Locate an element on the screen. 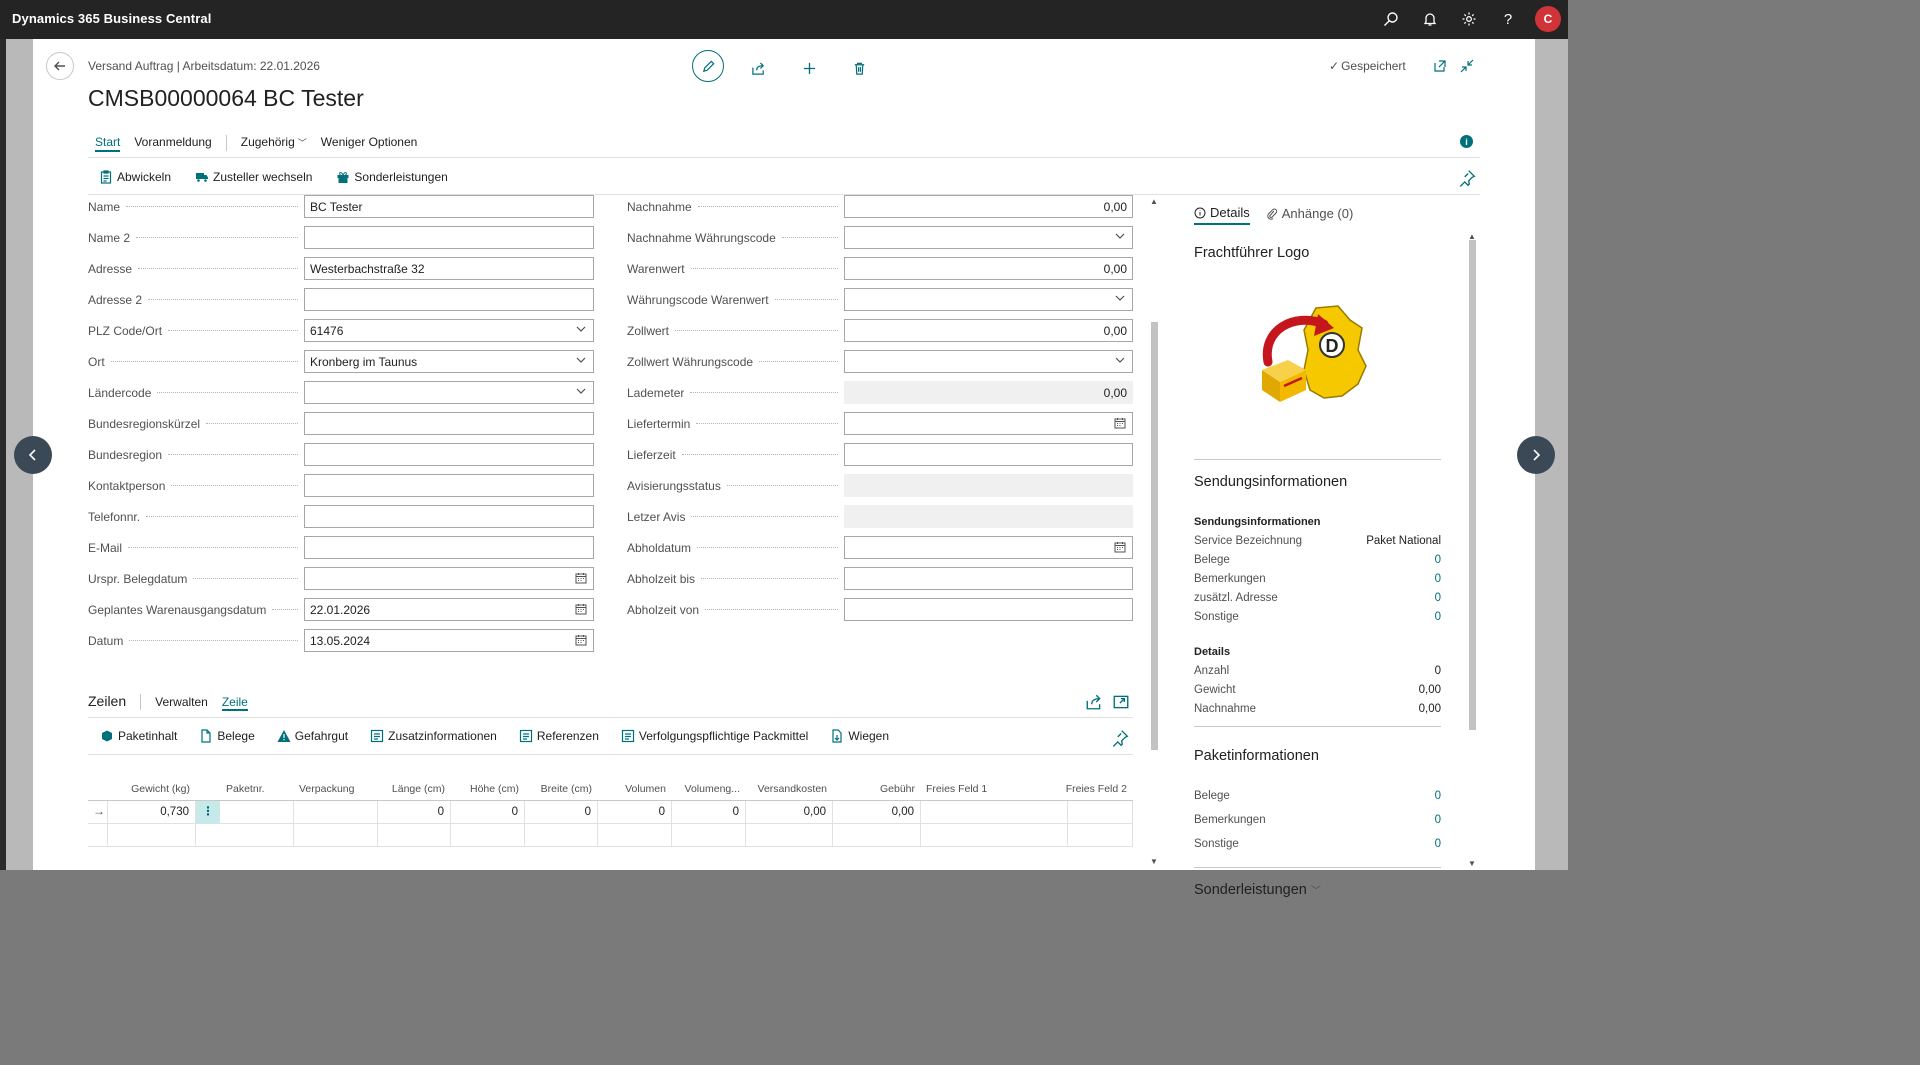 This screenshot has width=1920, height=1065. field-input-plz-code-ort: 61476 is located at coordinates (449, 330).